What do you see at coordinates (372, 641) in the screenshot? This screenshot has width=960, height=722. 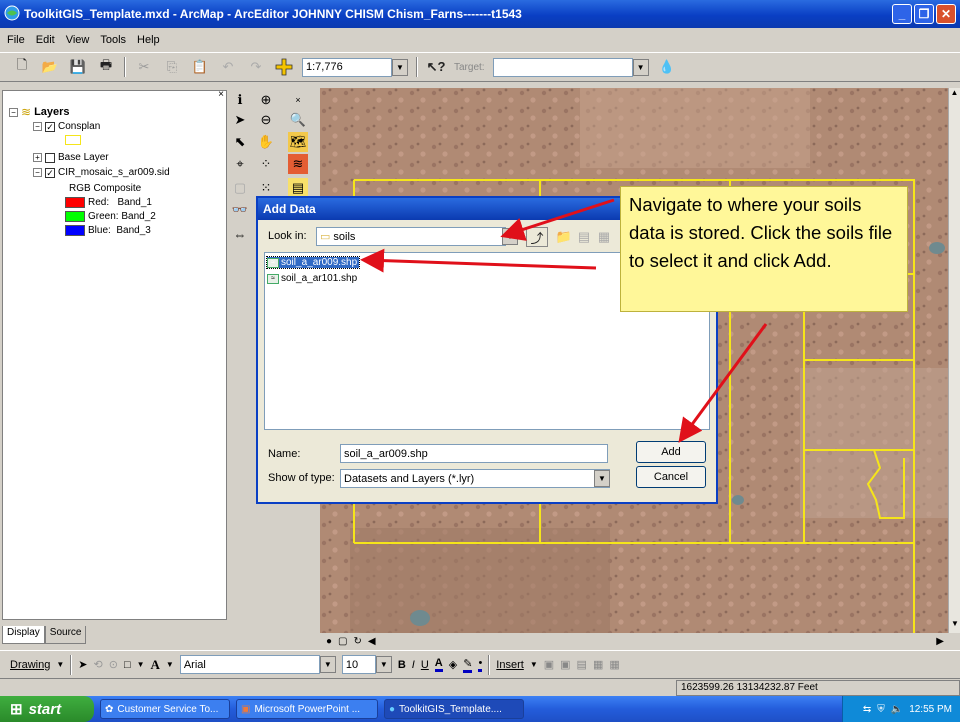 I see `scroll-left-icon: ◀` at bounding box center [372, 641].